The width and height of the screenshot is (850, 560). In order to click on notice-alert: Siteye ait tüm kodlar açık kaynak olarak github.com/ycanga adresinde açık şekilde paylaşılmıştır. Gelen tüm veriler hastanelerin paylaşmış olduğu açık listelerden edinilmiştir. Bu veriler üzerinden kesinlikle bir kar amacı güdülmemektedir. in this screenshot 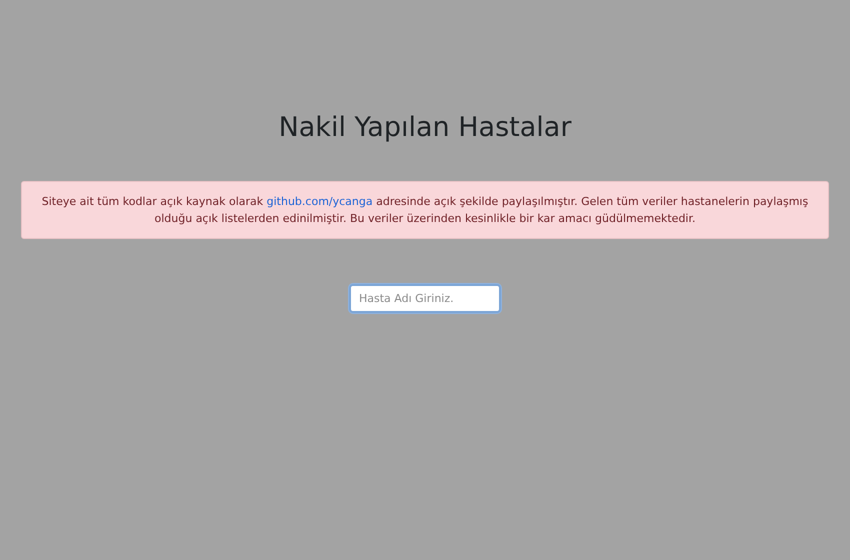, I will do `click(425, 210)`.